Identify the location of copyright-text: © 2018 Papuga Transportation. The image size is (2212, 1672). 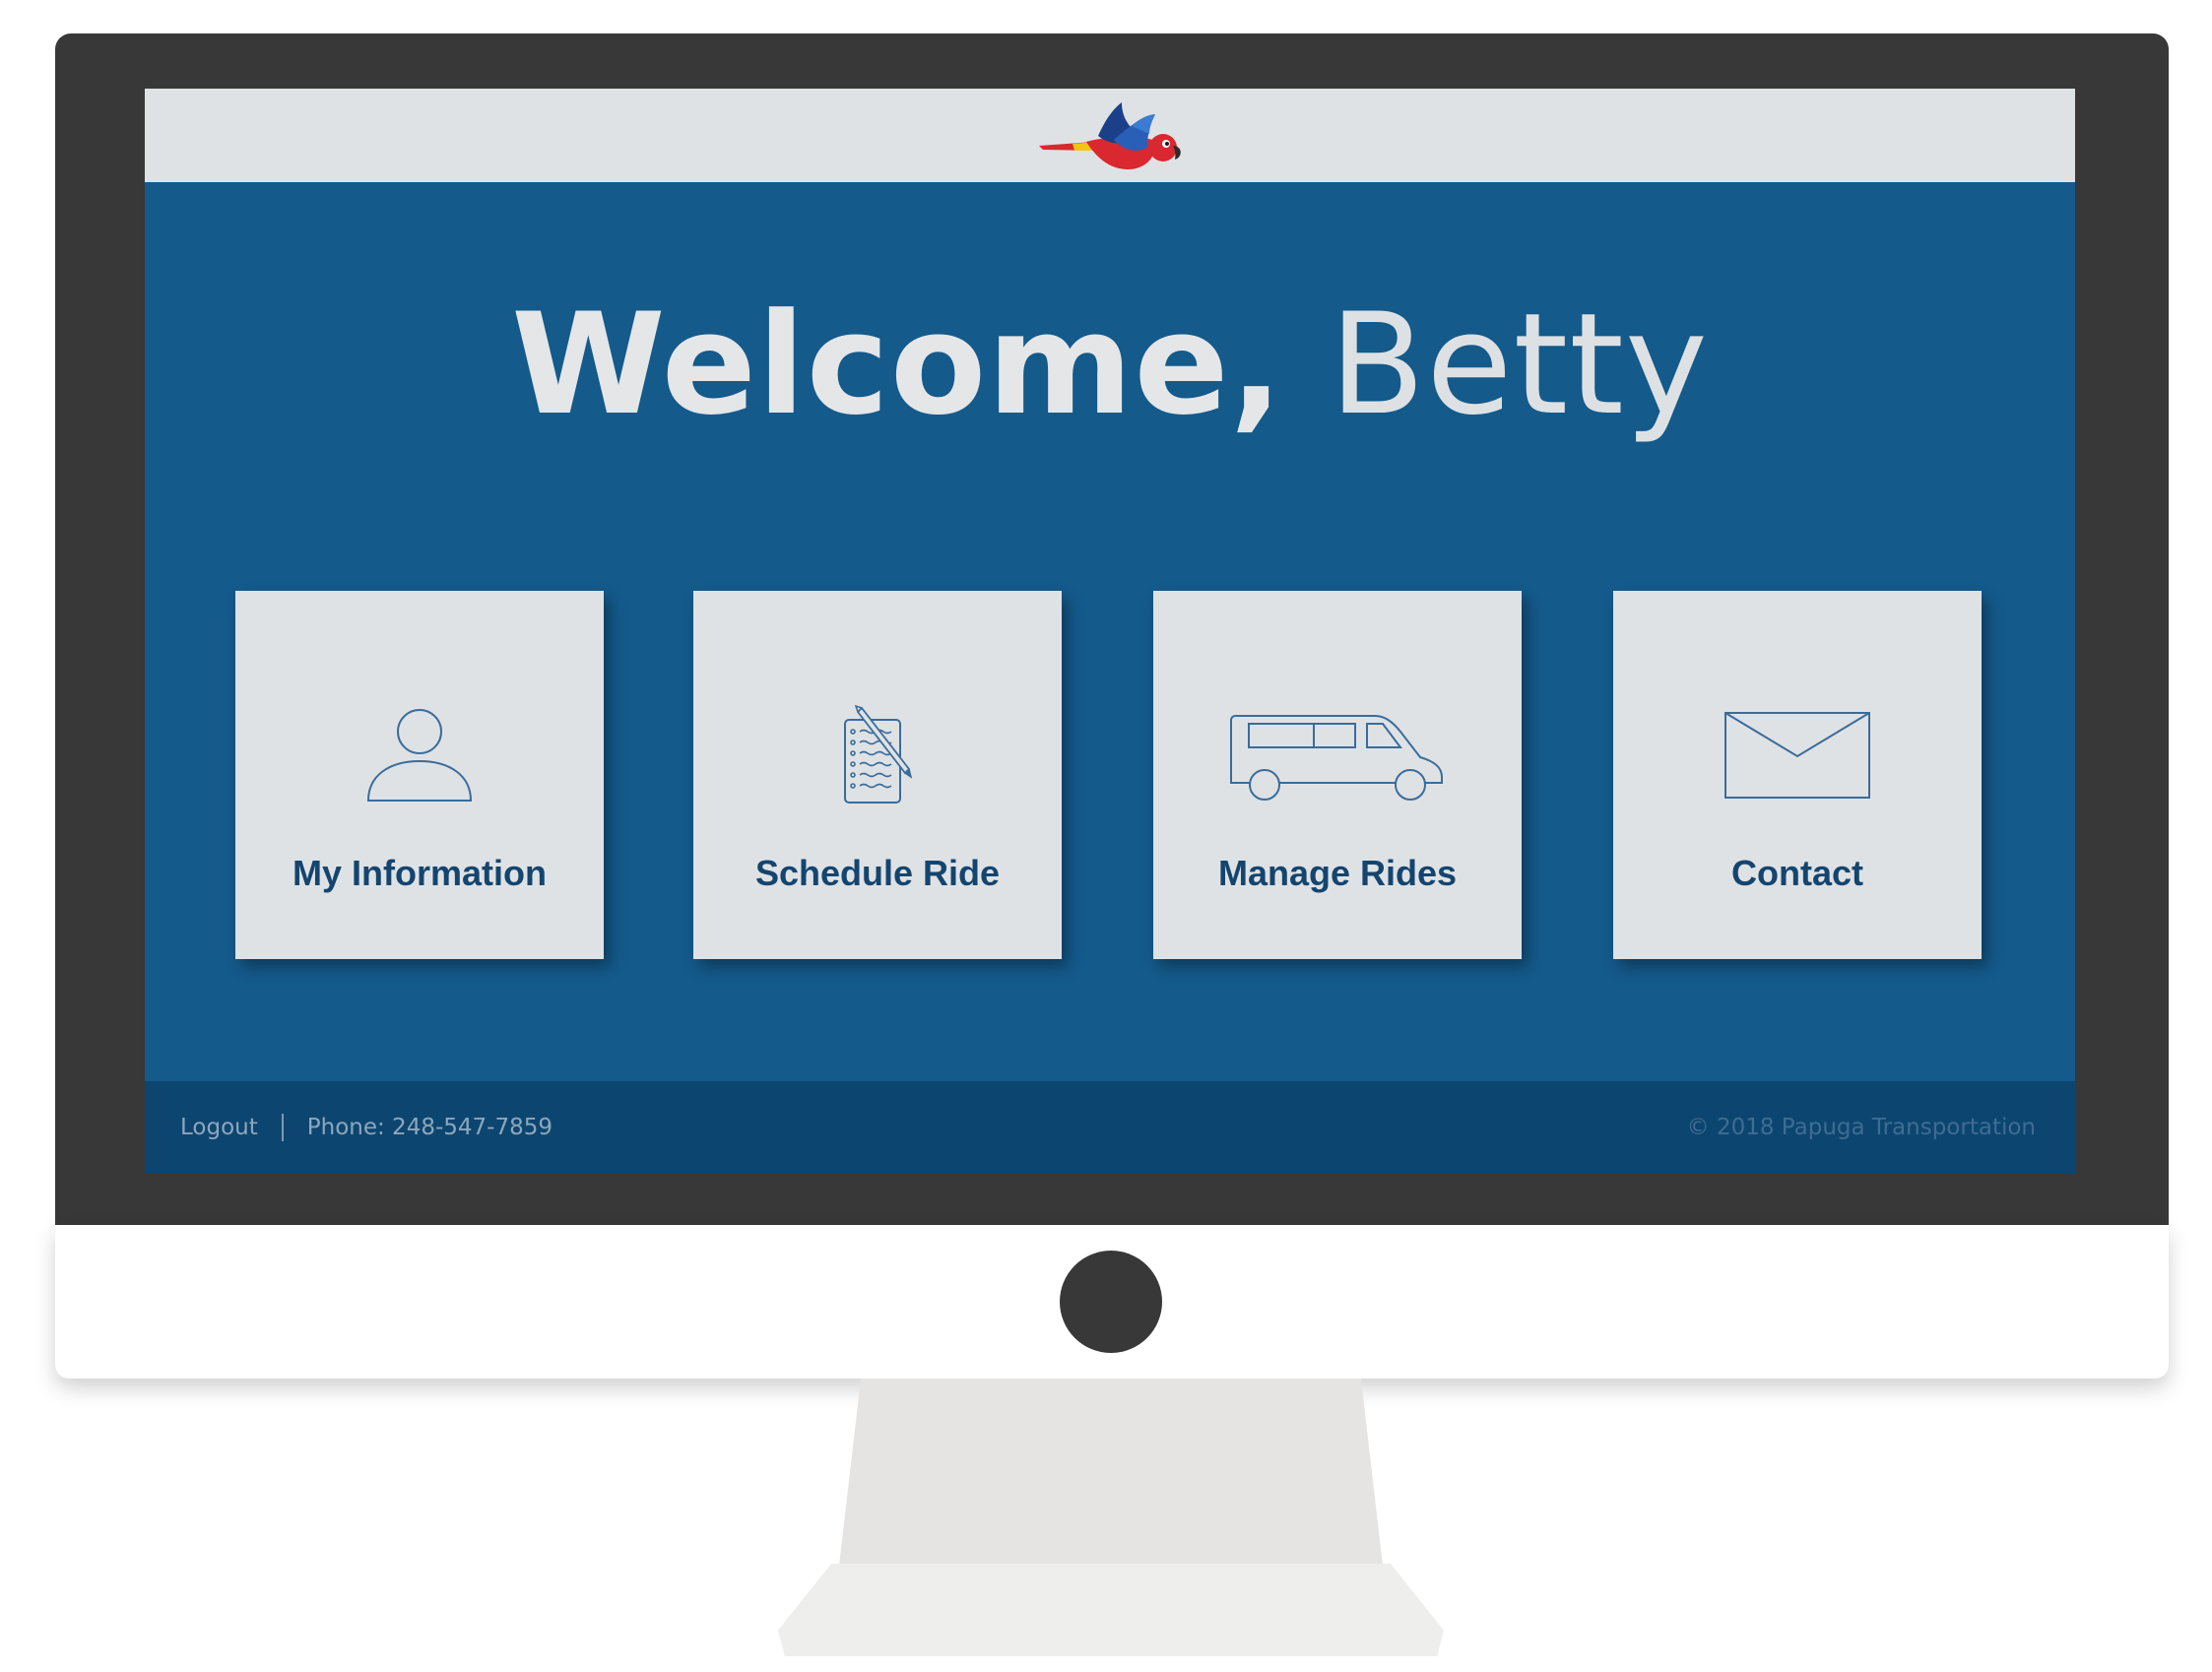
(1861, 1127).